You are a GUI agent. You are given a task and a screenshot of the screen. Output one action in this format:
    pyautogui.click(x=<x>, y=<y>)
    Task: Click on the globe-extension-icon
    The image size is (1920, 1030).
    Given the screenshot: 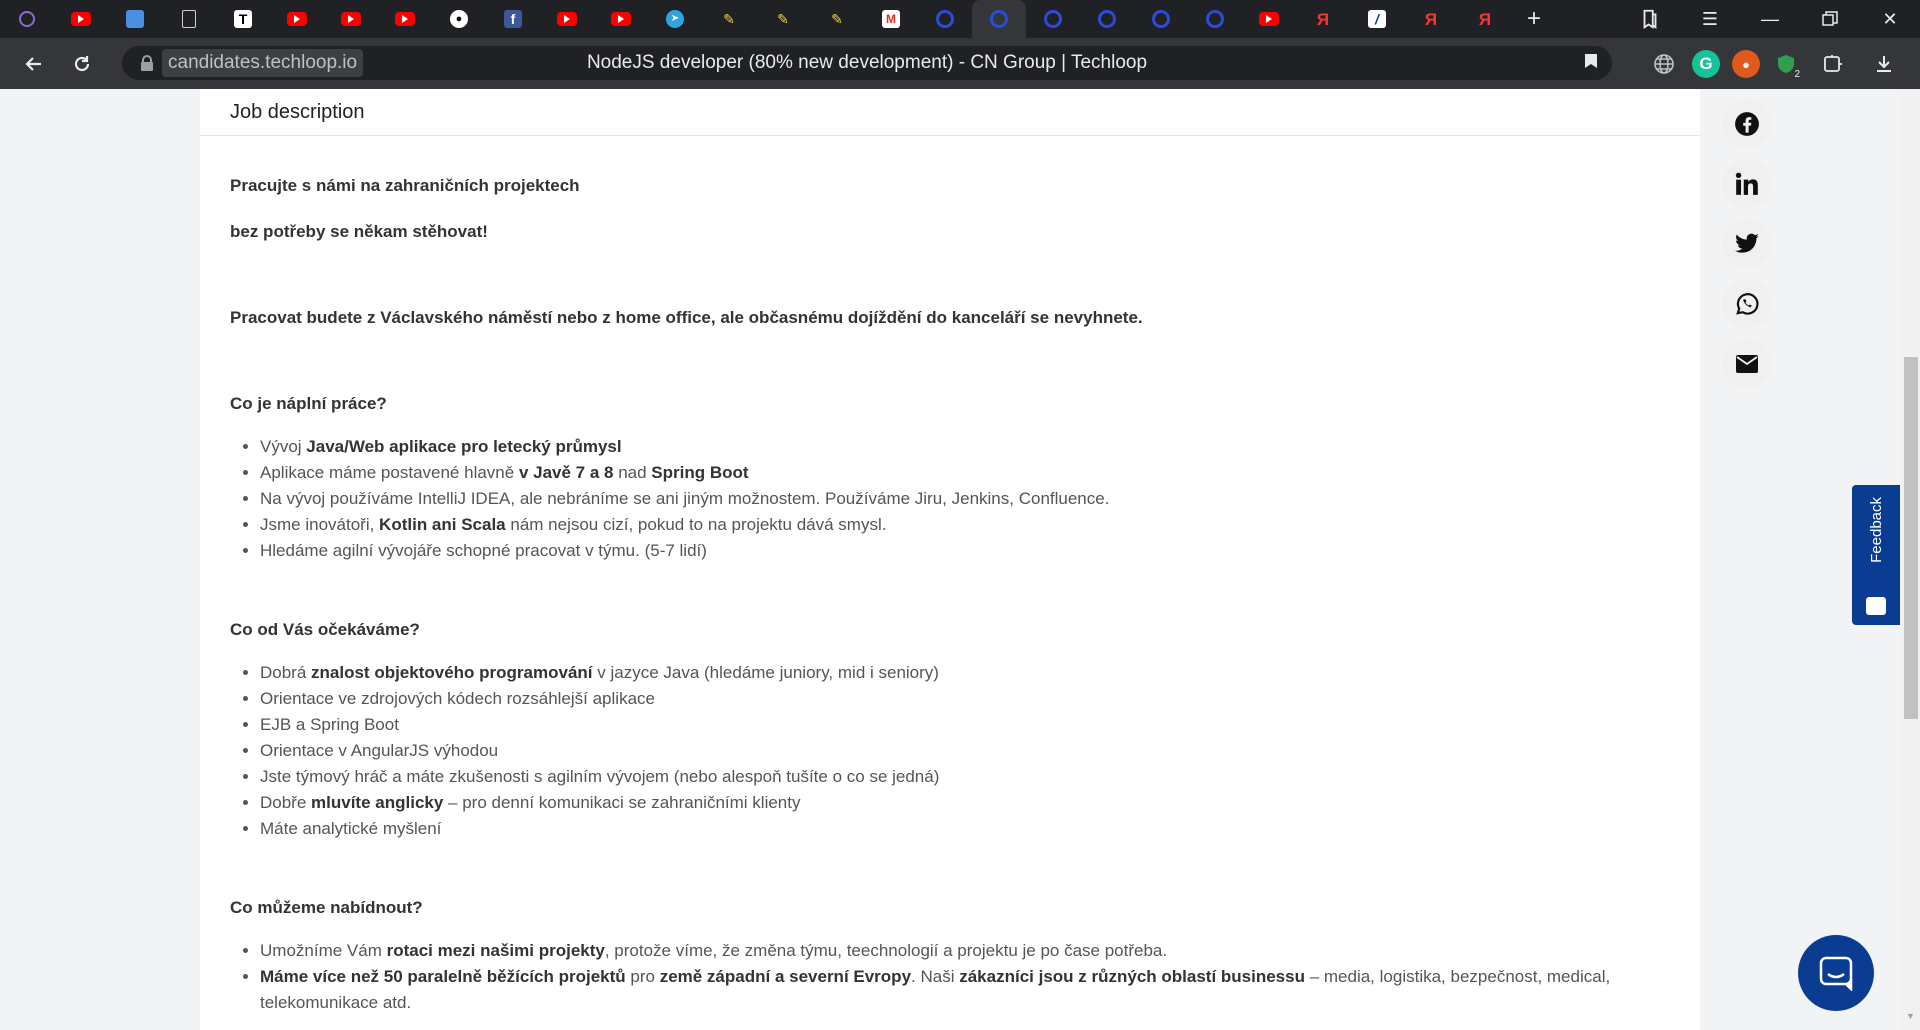 What is the action you would take?
    pyautogui.click(x=1664, y=64)
    